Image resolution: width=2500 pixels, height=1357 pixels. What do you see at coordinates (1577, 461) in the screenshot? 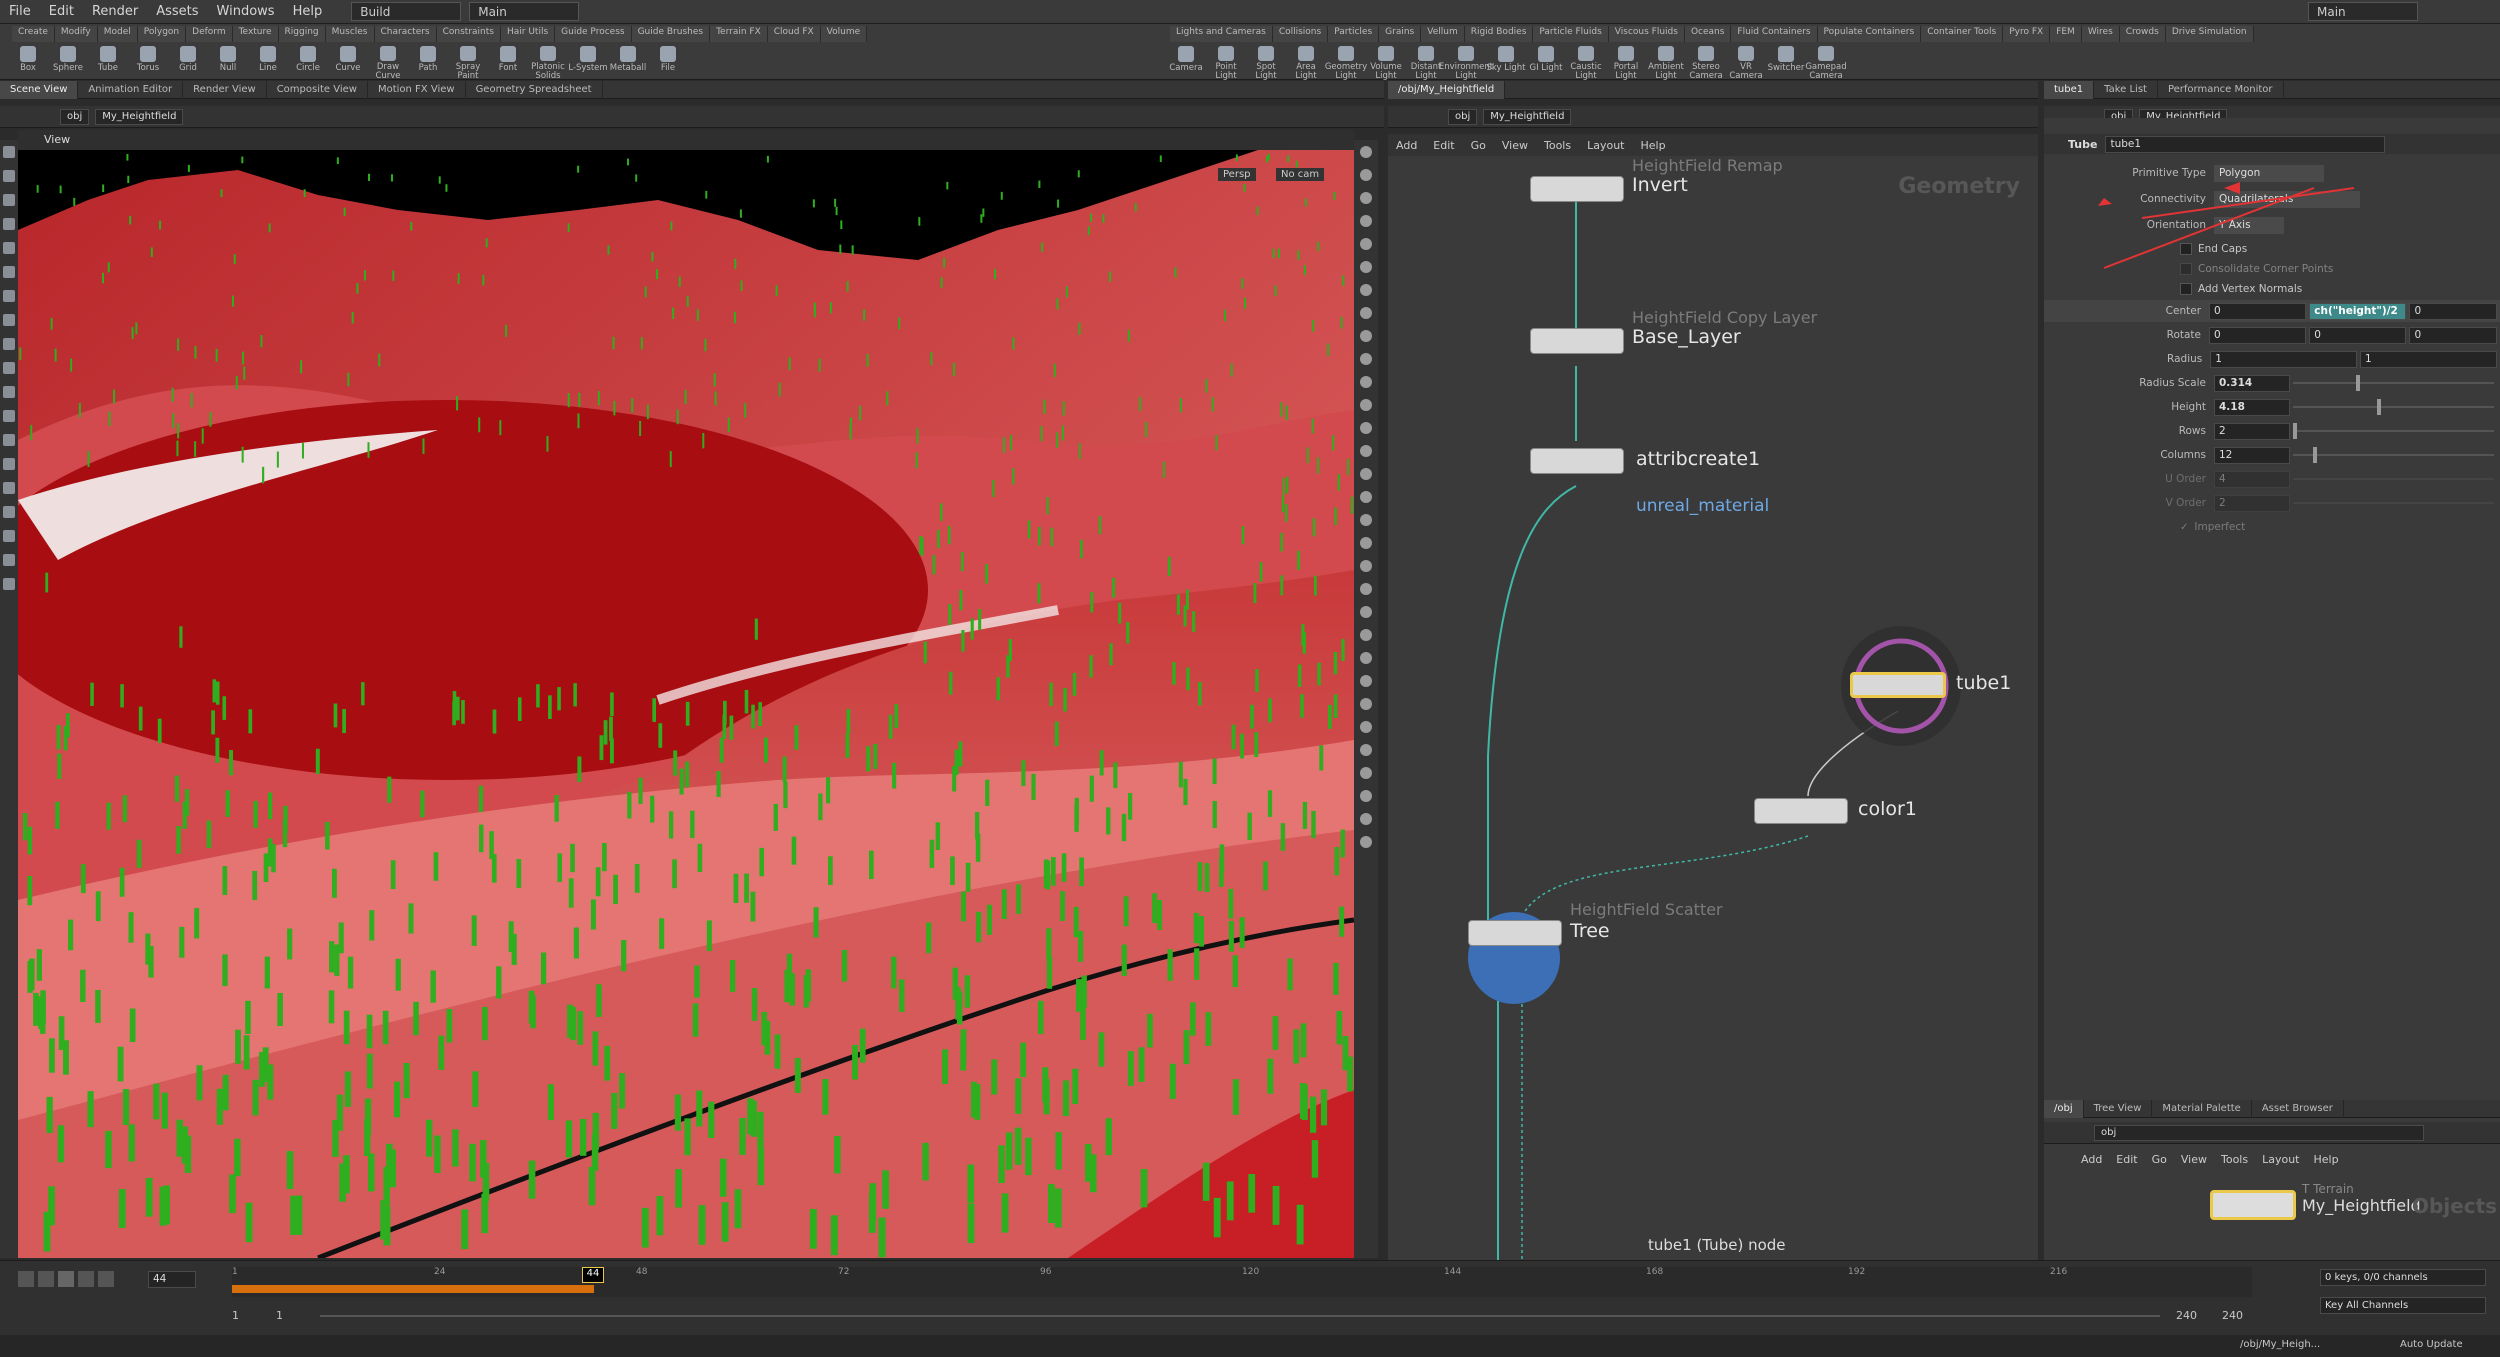
I see `node-attribcreate` at bounding box center [1577, 461].